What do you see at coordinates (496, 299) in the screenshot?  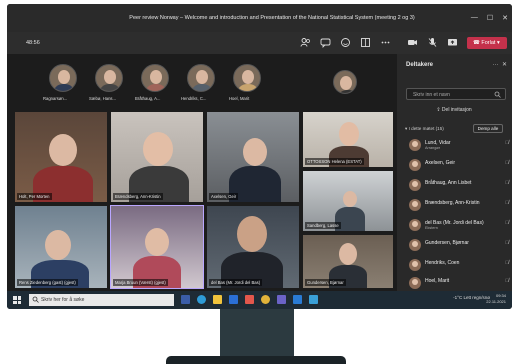 I see `taskbar-clock: 09:34 22.11.2021` at bounding box center [496, 299].